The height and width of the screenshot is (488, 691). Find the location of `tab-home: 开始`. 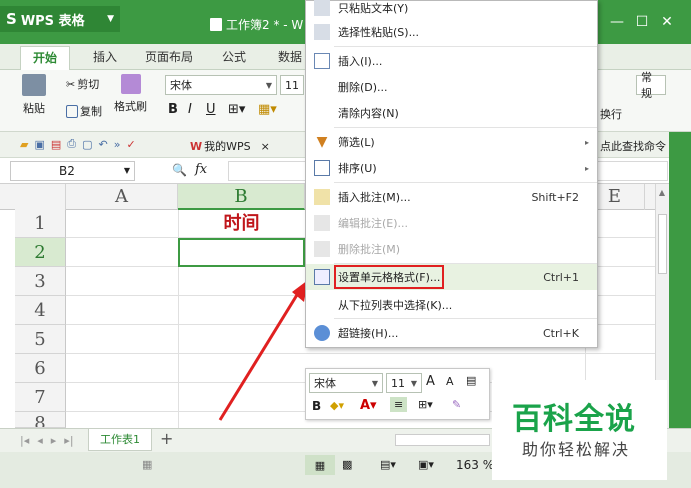

tab-home: 开始 is located at coordinates (45, 58).